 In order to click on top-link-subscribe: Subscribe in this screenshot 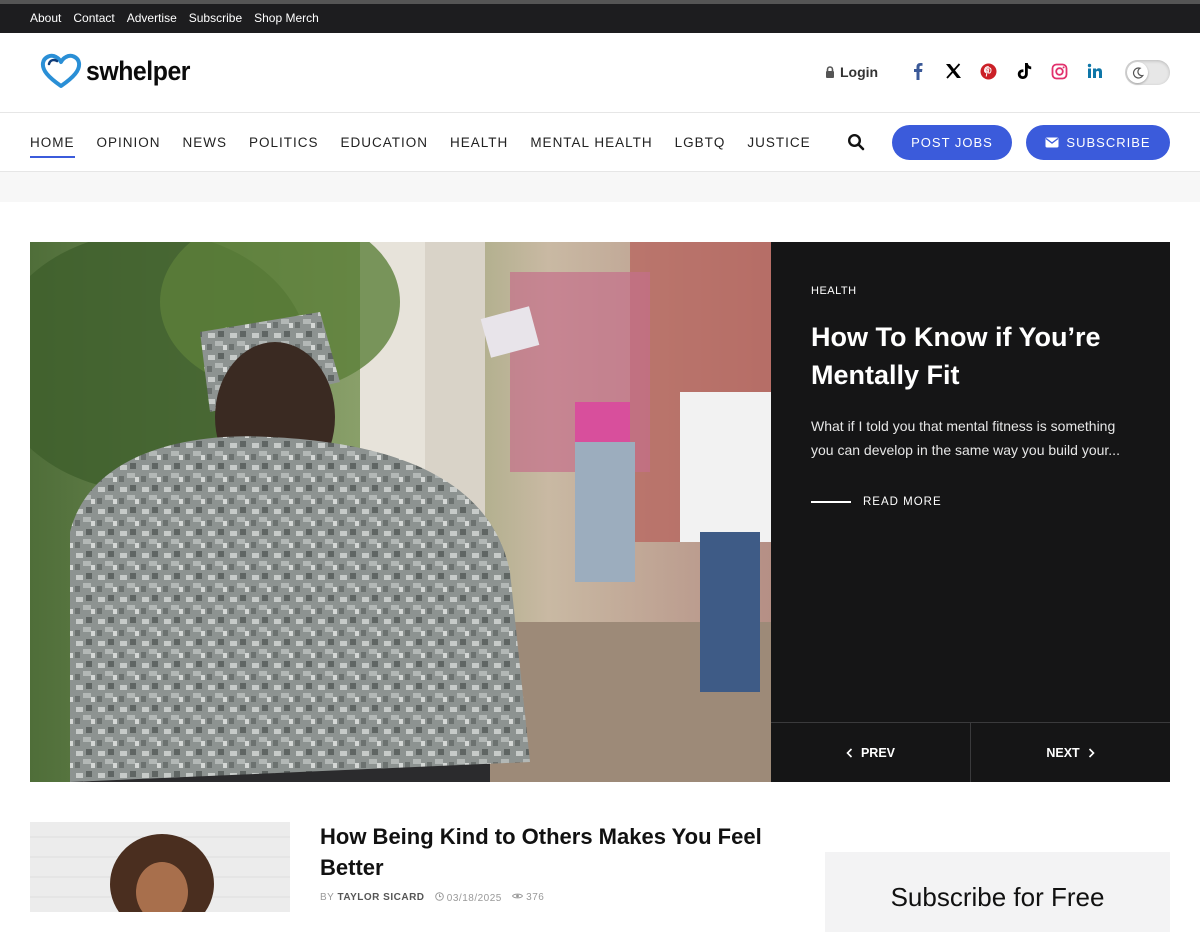, I will do `click(215, 18)`.